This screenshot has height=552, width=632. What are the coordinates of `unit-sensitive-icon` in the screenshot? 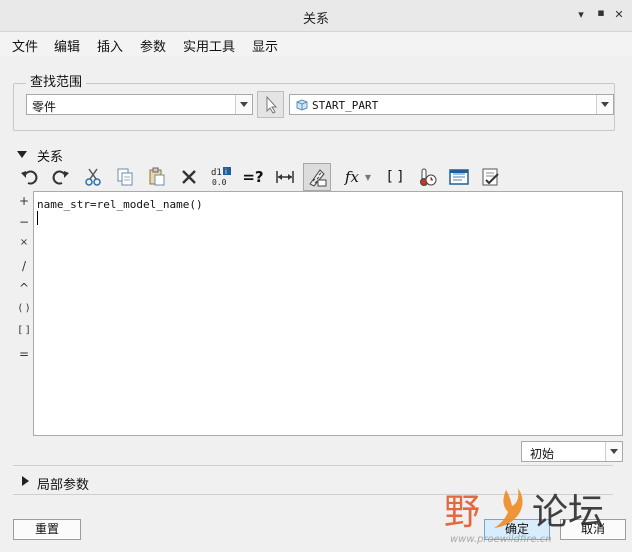 It's located at (318, 178).